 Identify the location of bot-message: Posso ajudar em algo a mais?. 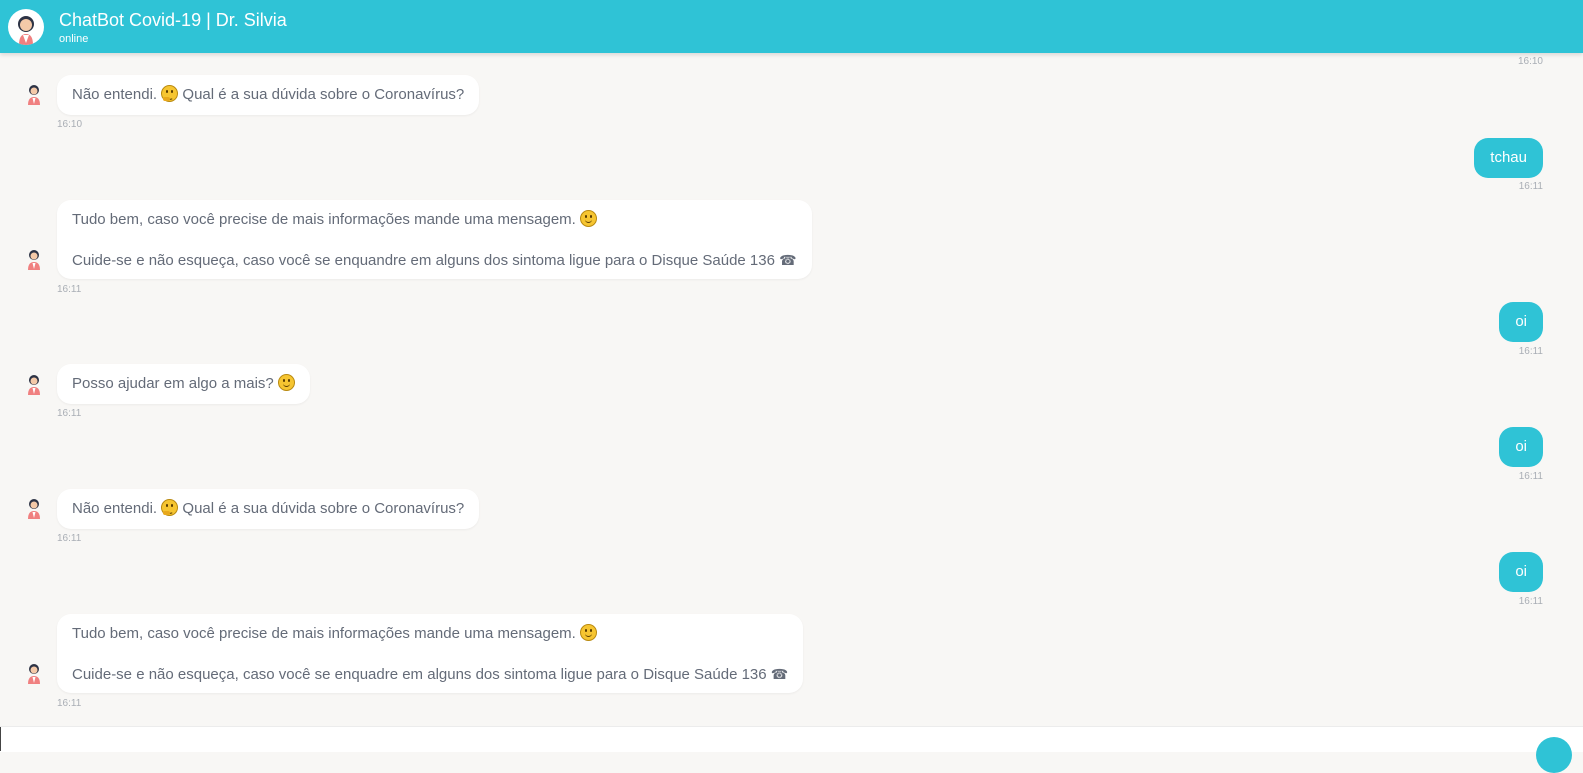
(183, 384).